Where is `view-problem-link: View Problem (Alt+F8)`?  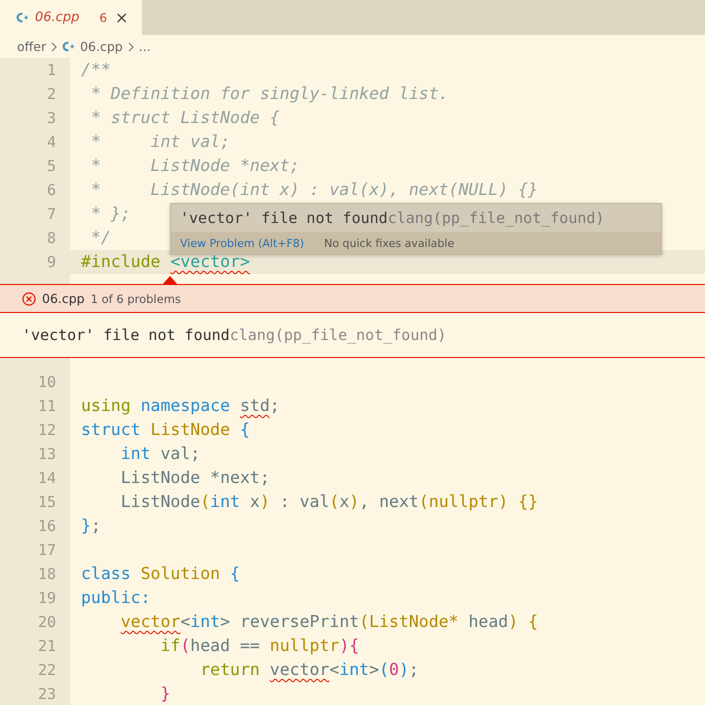
view-problem-link: View Problem (Alt+F8) is located at coordinates (242, 243).